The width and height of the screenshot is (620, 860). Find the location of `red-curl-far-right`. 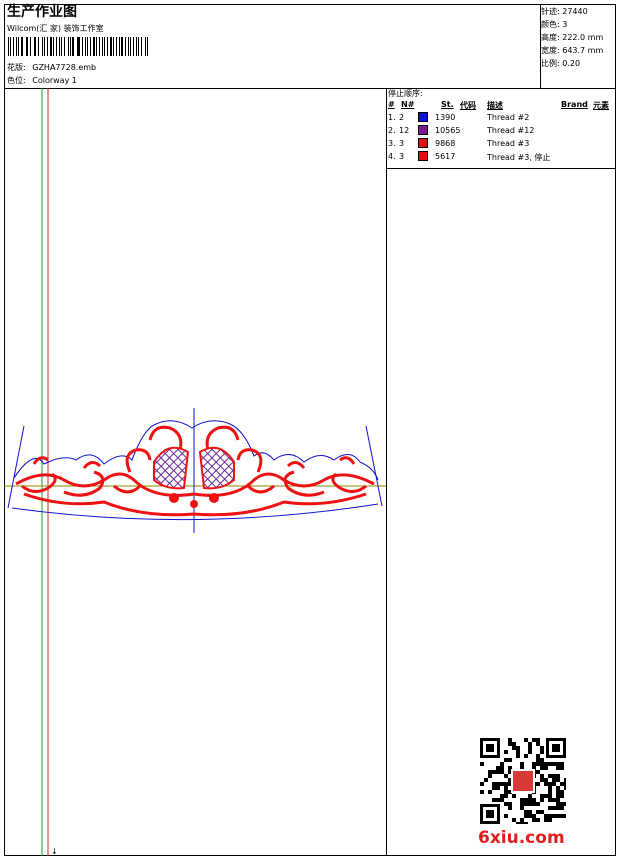

red-curl-far-right is located at coordinates (347, 460).